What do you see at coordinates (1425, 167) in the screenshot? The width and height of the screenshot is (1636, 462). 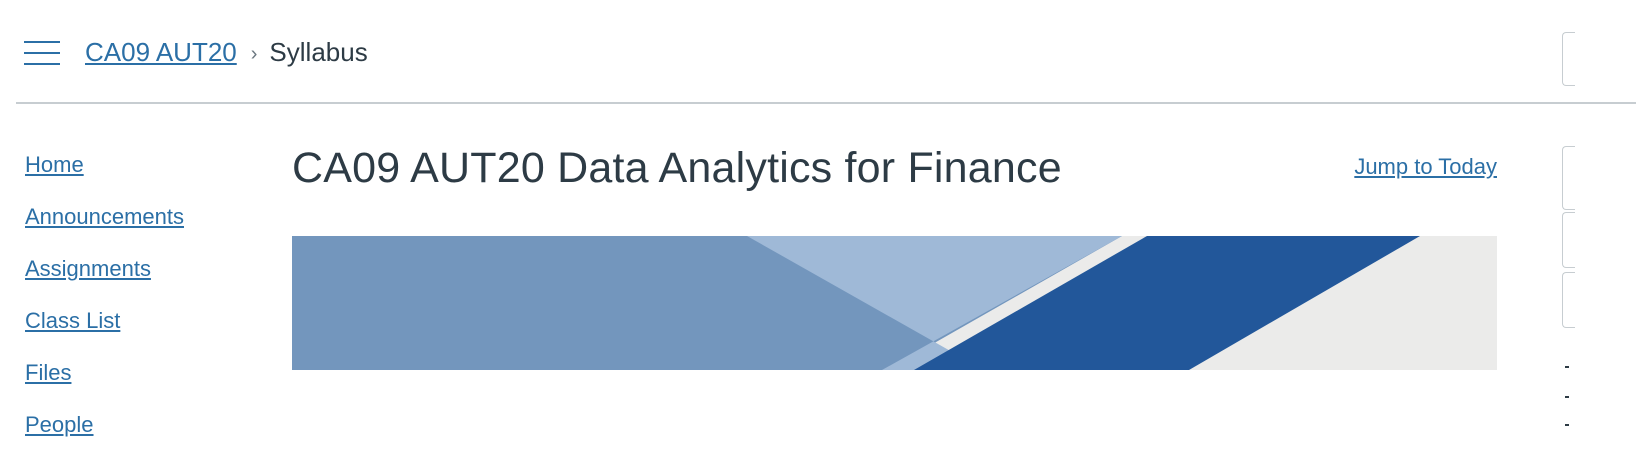 I see `jump-to-today-link: Jump to Today` at bounding box center [1425, 167].